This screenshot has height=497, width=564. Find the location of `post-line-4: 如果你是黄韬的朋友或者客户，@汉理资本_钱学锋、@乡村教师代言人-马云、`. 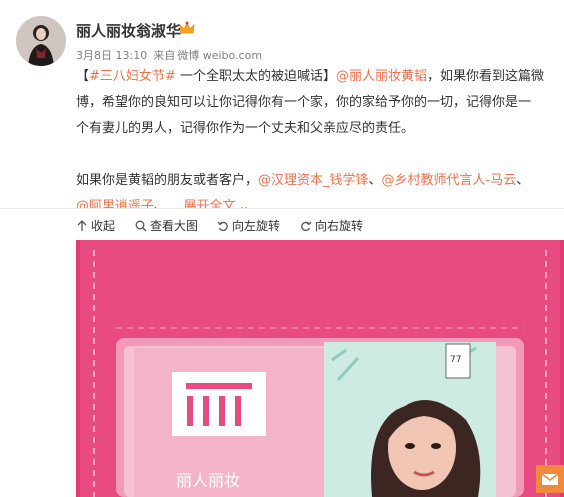

post-line-4: 如果你是黄韬的朋友或者客户，@汉理资本_钱学锋、@乡村教师代言人-马云、 is located at coordinates (320, 181).